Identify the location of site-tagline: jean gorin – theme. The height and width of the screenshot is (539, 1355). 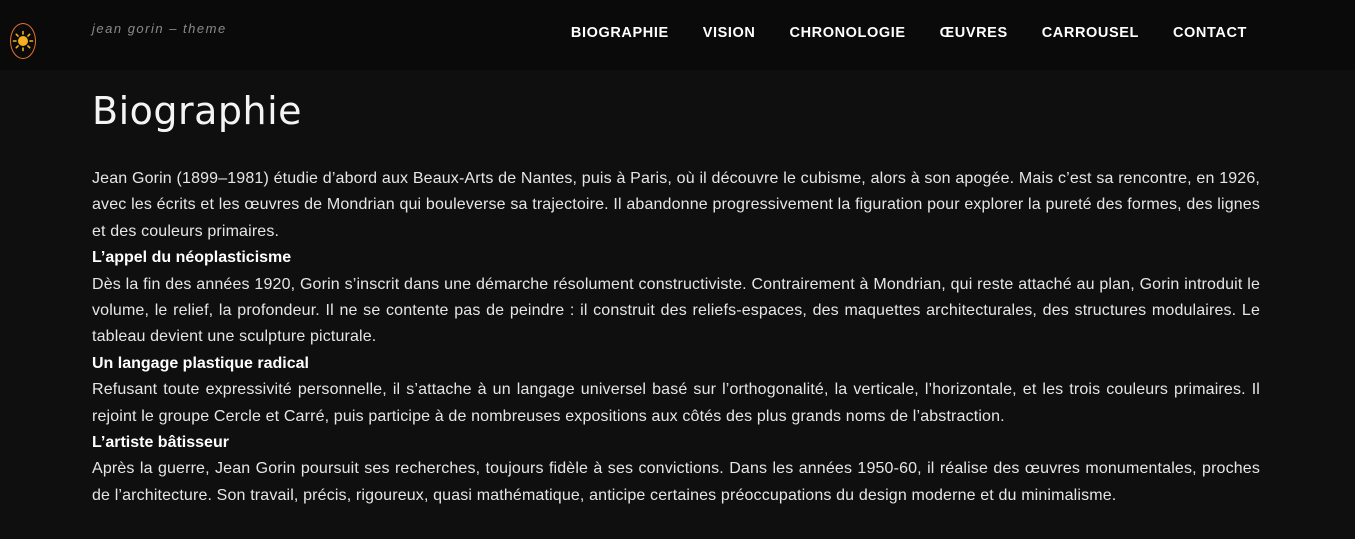
(159, 28).